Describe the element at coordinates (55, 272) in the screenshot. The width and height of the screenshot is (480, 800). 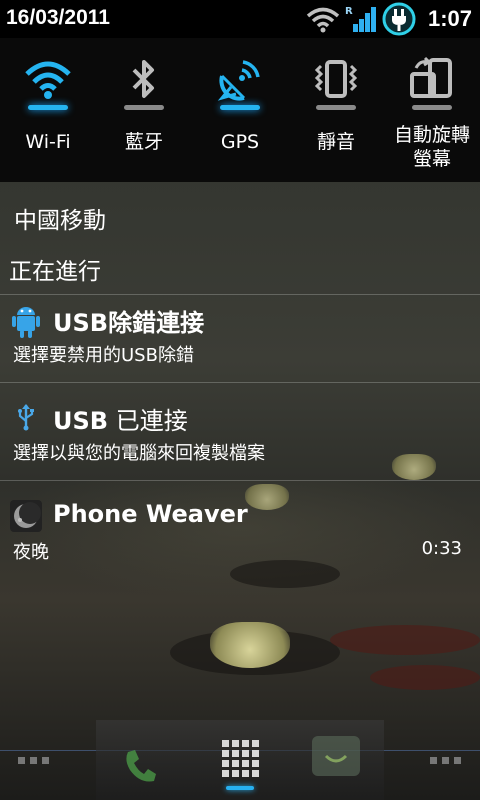
I see `ongoing-section-header: 正在進行` at that location.